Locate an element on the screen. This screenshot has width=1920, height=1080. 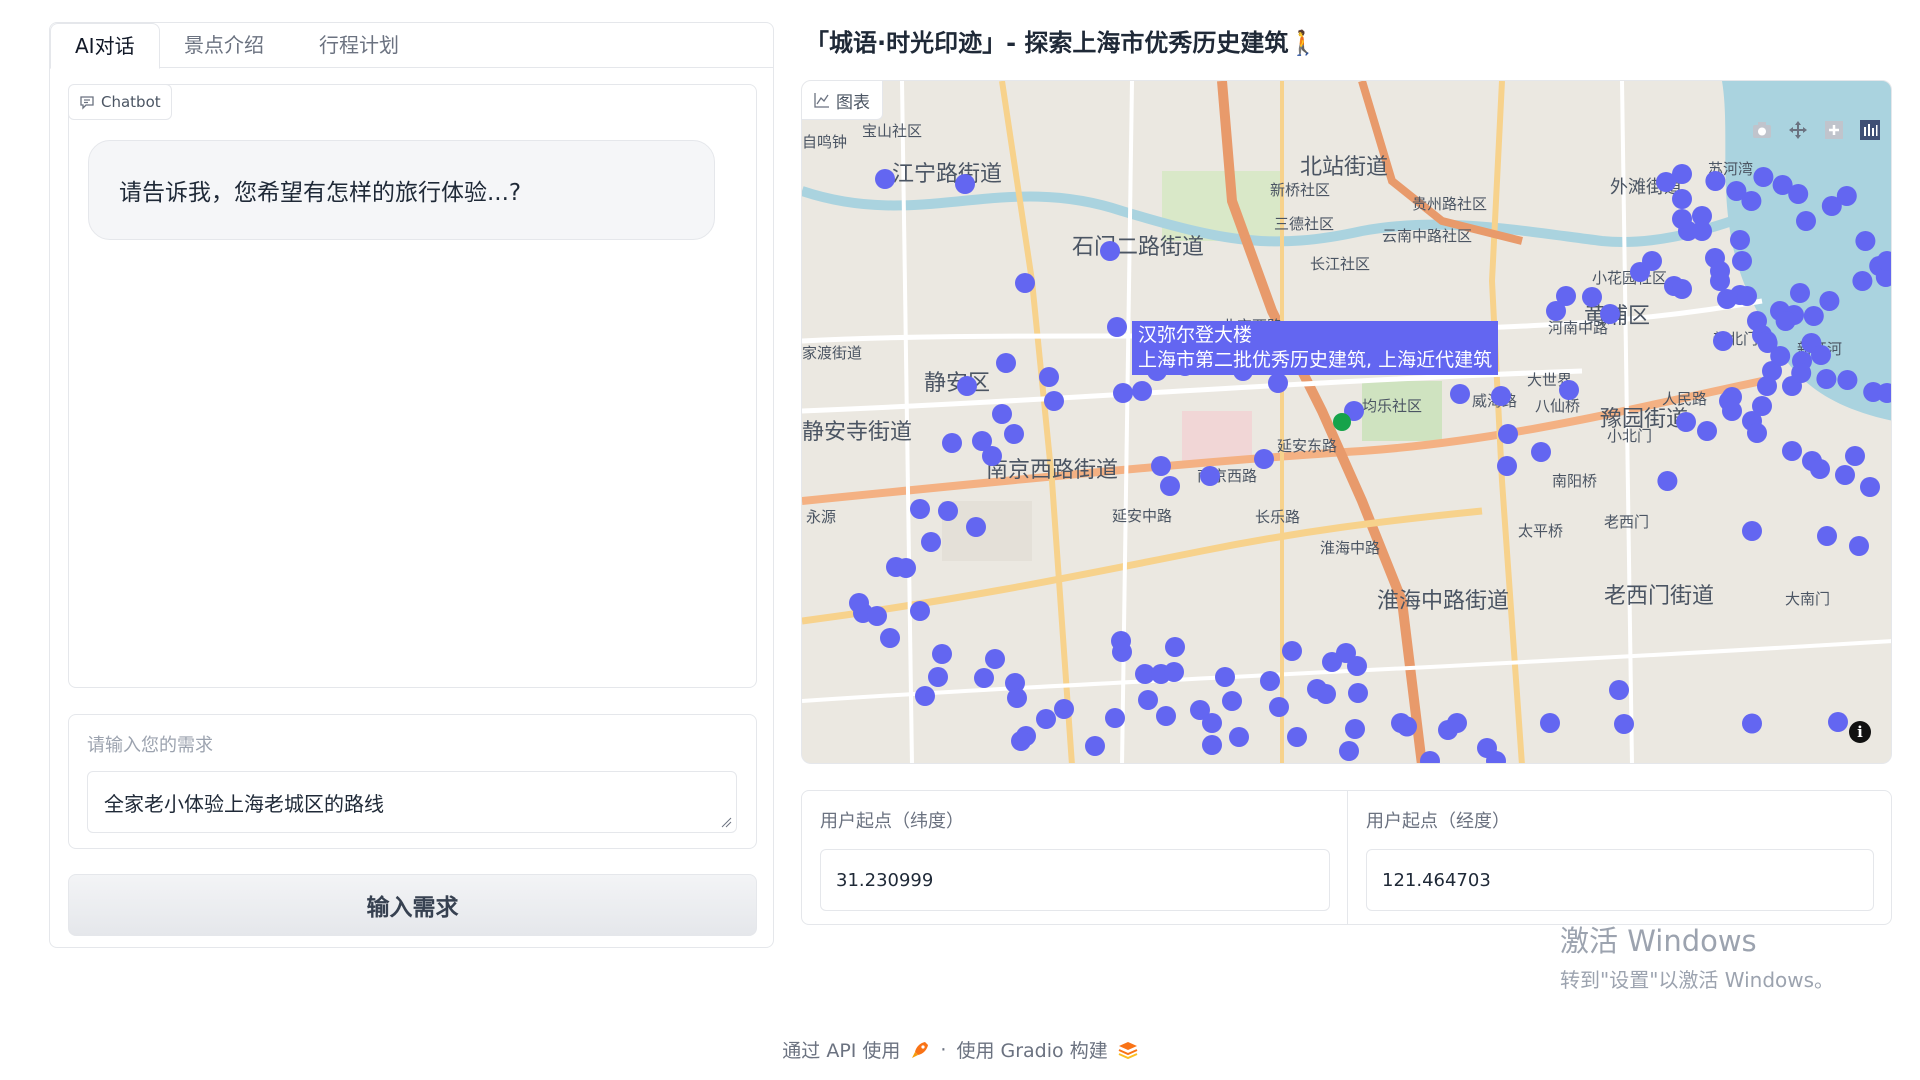
api-link: 通过 API 使用 is located at coordinates (841, 1049).